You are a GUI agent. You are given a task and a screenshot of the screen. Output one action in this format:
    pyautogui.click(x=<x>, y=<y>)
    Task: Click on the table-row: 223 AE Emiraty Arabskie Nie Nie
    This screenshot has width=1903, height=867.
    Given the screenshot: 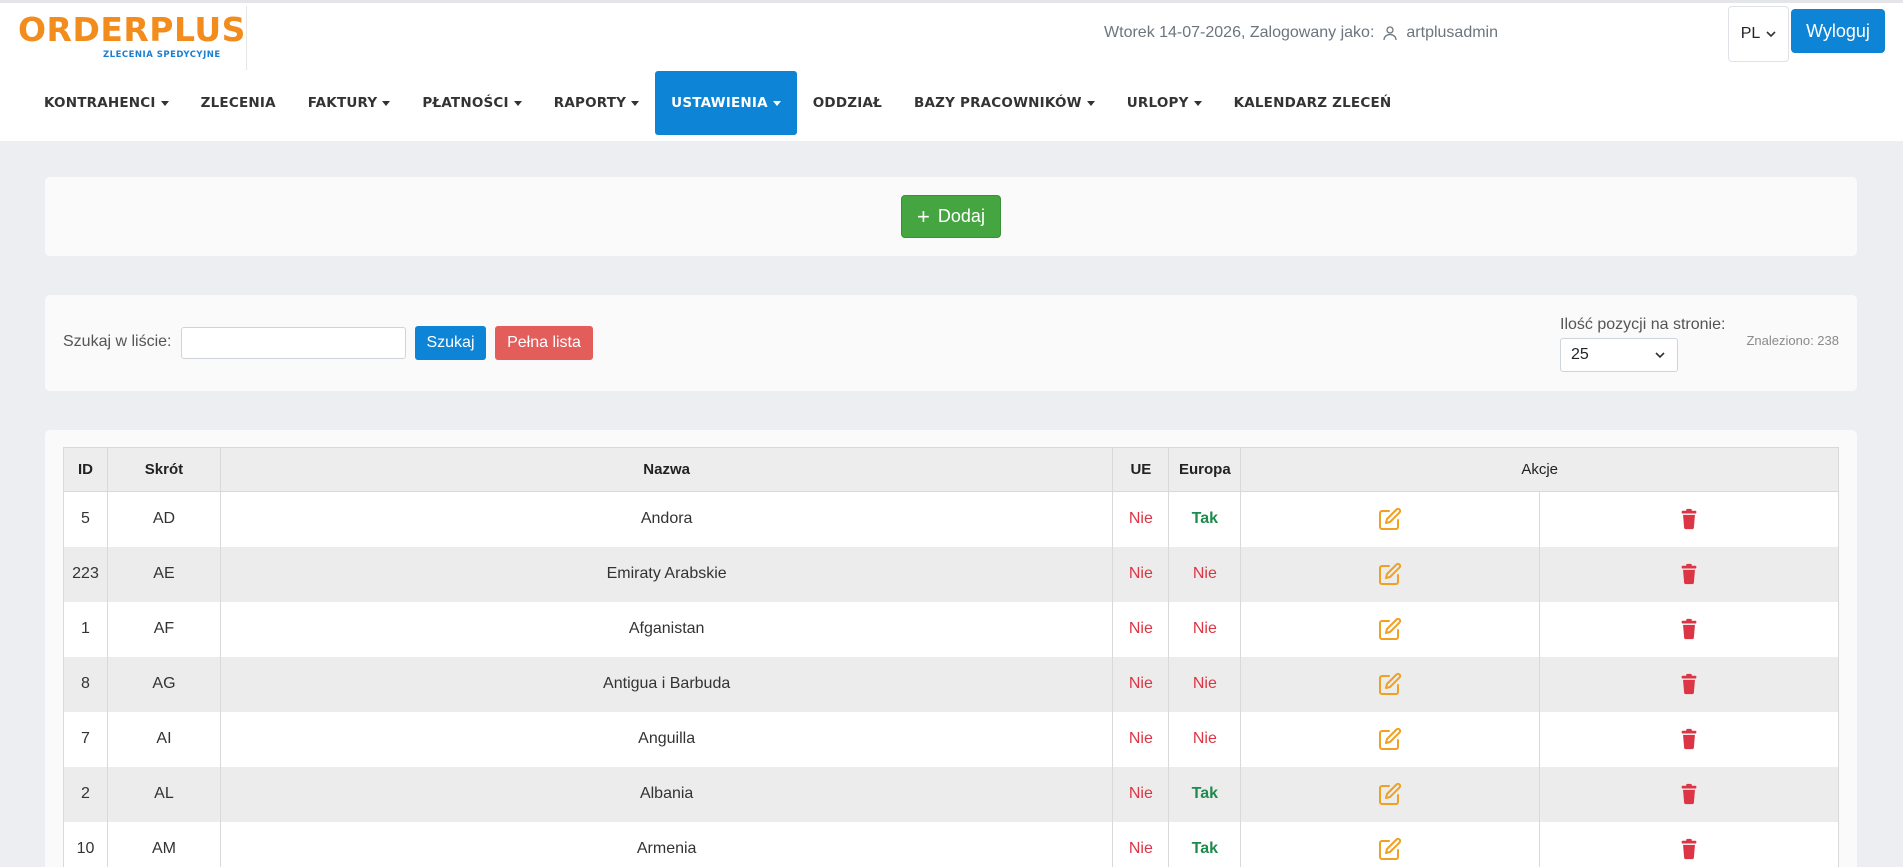 What is the action you would take?
    pyautogui.click(x=951, y=574)
    